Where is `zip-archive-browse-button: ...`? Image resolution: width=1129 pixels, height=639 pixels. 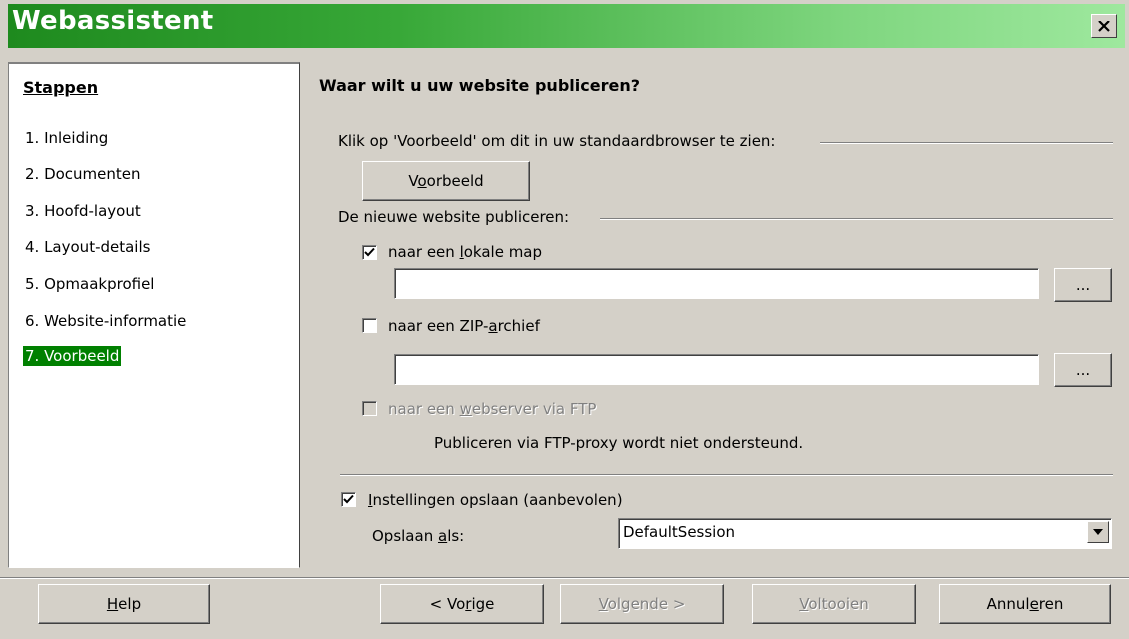 zip-archive-browse-button: ... is located at coordinates (1083, 370).